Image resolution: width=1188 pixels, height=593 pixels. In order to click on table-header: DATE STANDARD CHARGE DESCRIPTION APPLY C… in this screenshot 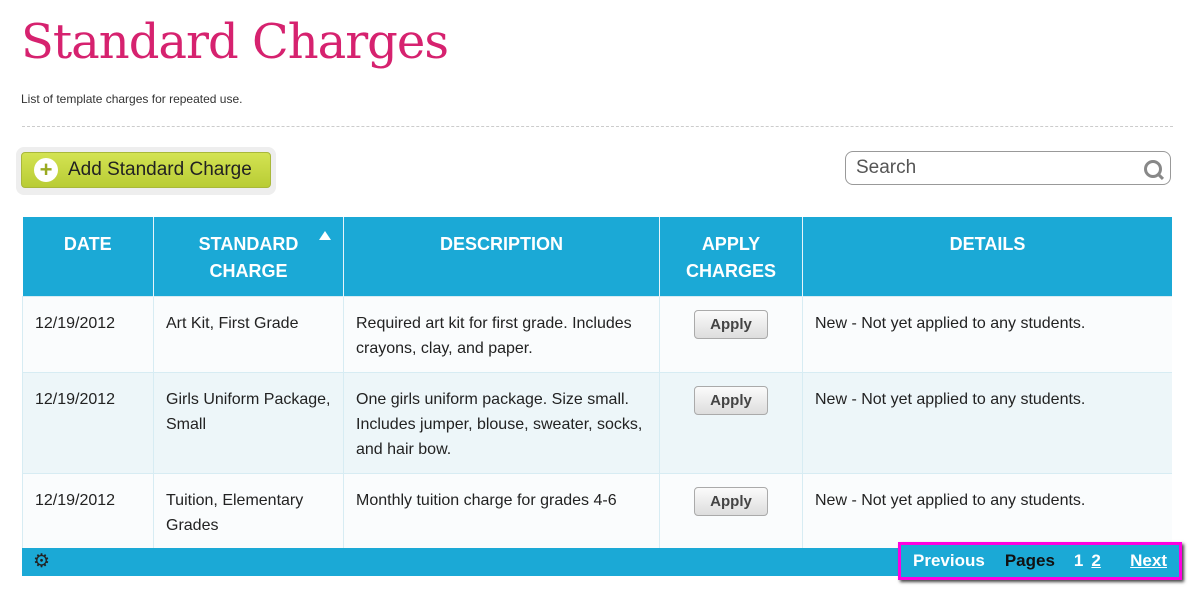, I will do `click(597, 256)`.